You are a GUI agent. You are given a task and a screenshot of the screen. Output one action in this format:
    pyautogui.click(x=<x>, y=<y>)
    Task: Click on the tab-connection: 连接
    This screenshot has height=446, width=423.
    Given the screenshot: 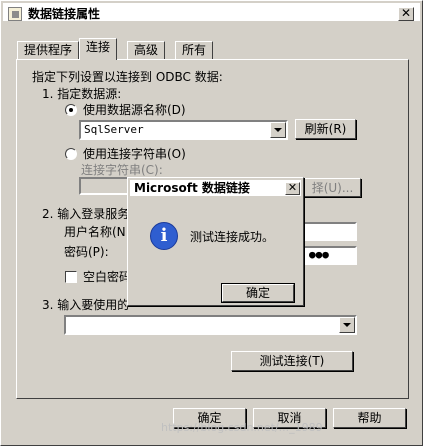 What is the action you would take?
    pyautogui.click(x=98, y=49)
    